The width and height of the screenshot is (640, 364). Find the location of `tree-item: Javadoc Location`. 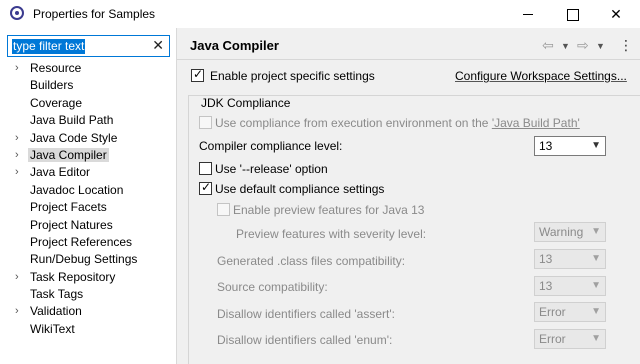

tree-item: Javadoc Location is located at coordinates (88, 190).